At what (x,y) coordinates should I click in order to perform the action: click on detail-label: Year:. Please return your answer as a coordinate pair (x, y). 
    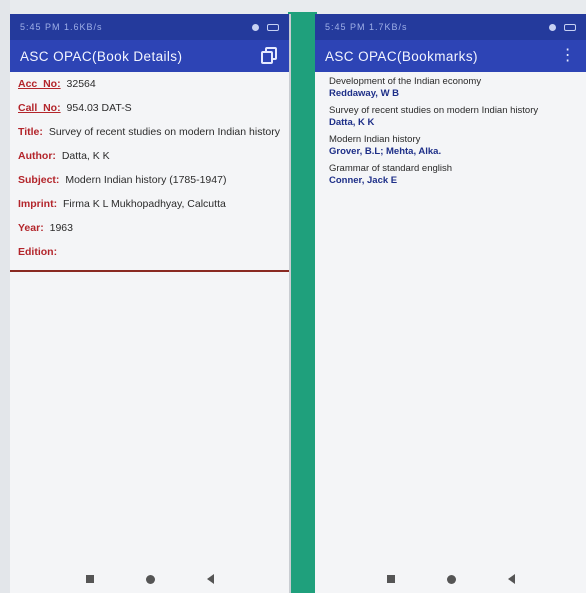
    Looking at the image, I should click on (31, 228).